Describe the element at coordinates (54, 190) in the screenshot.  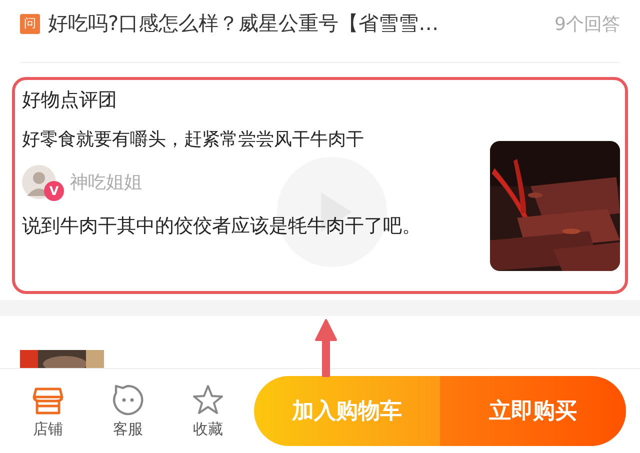
I see `verified-badge: V` at that location.